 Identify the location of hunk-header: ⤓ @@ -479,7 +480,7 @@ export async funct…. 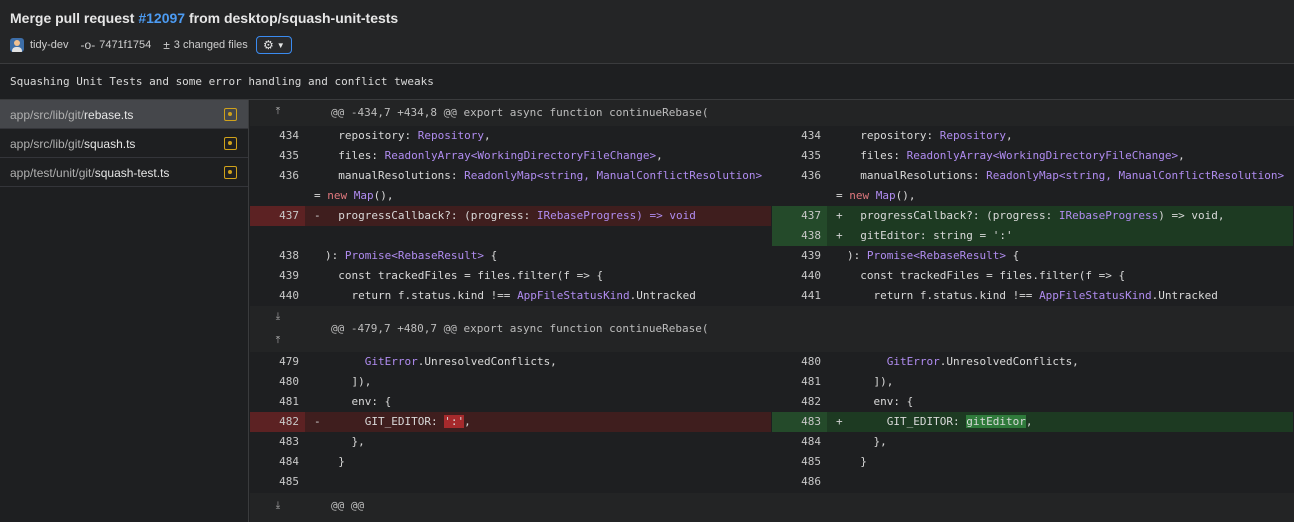
(772, 329).